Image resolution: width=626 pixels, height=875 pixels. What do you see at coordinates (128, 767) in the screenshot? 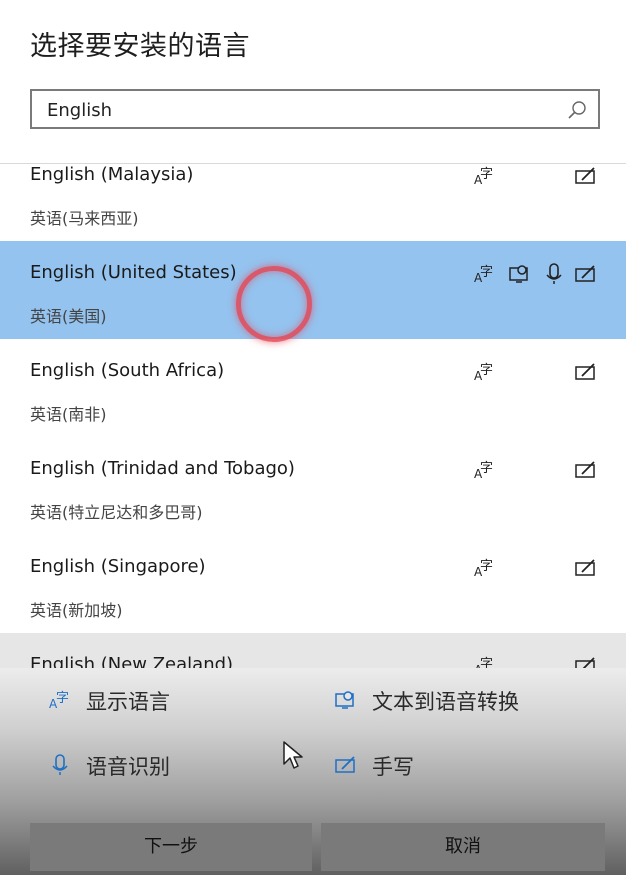
I see `legend-label: 语音识别` at bounding box center [128, 767].